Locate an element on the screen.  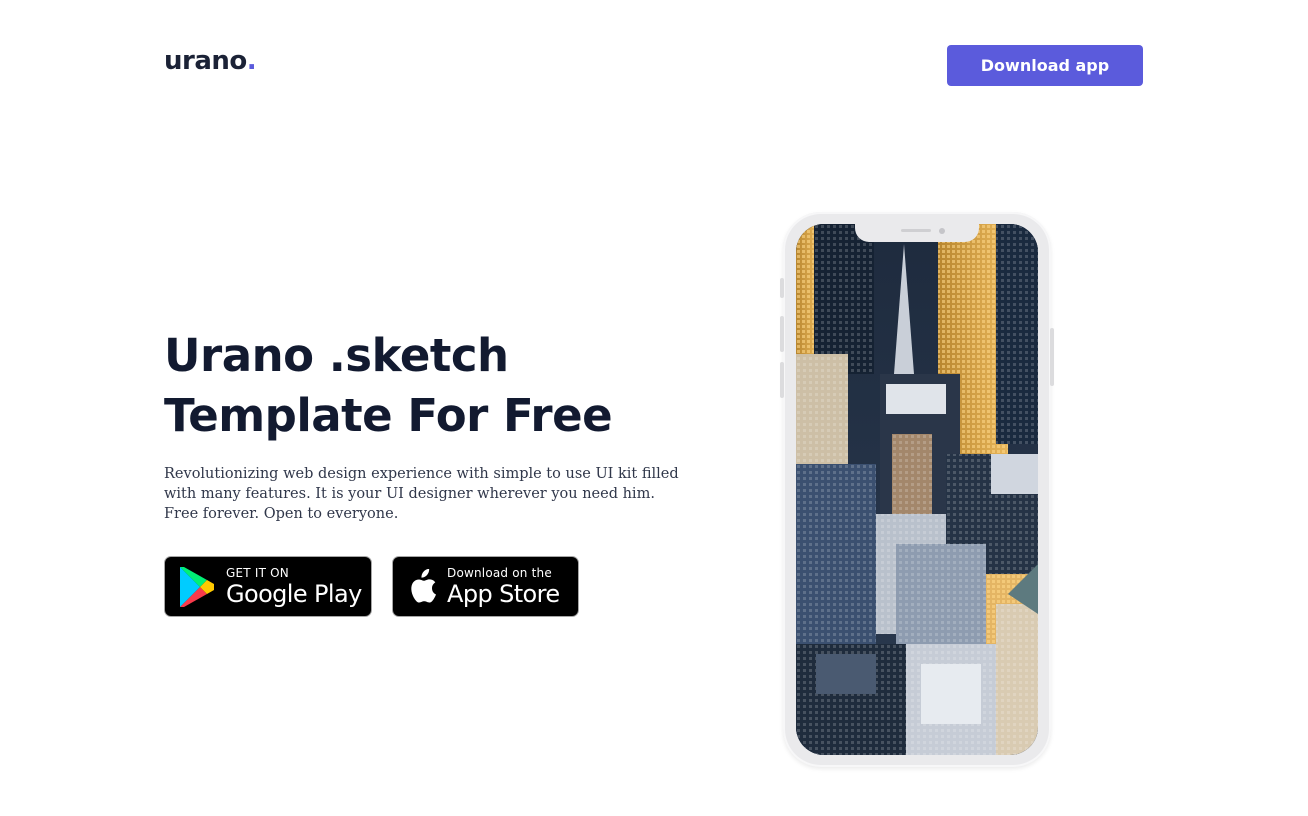
google-play-button: GET IT ON Google Play is located at coordinates (268, 586).